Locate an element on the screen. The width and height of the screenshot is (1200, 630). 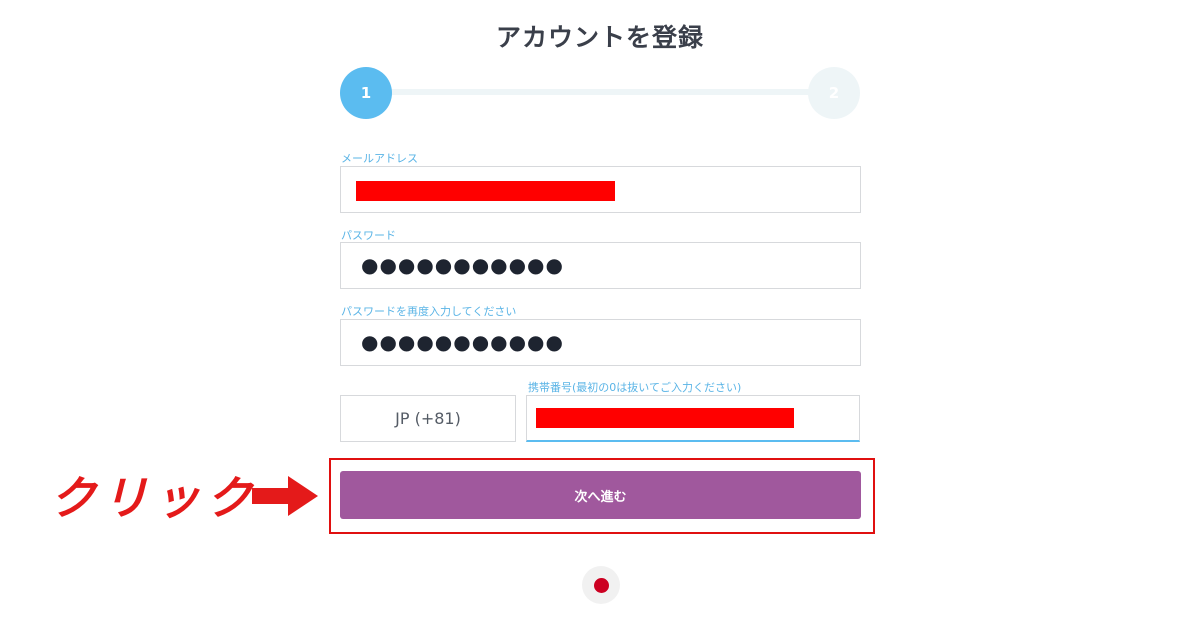
redacted-phone is located at coordinates (665, 418).